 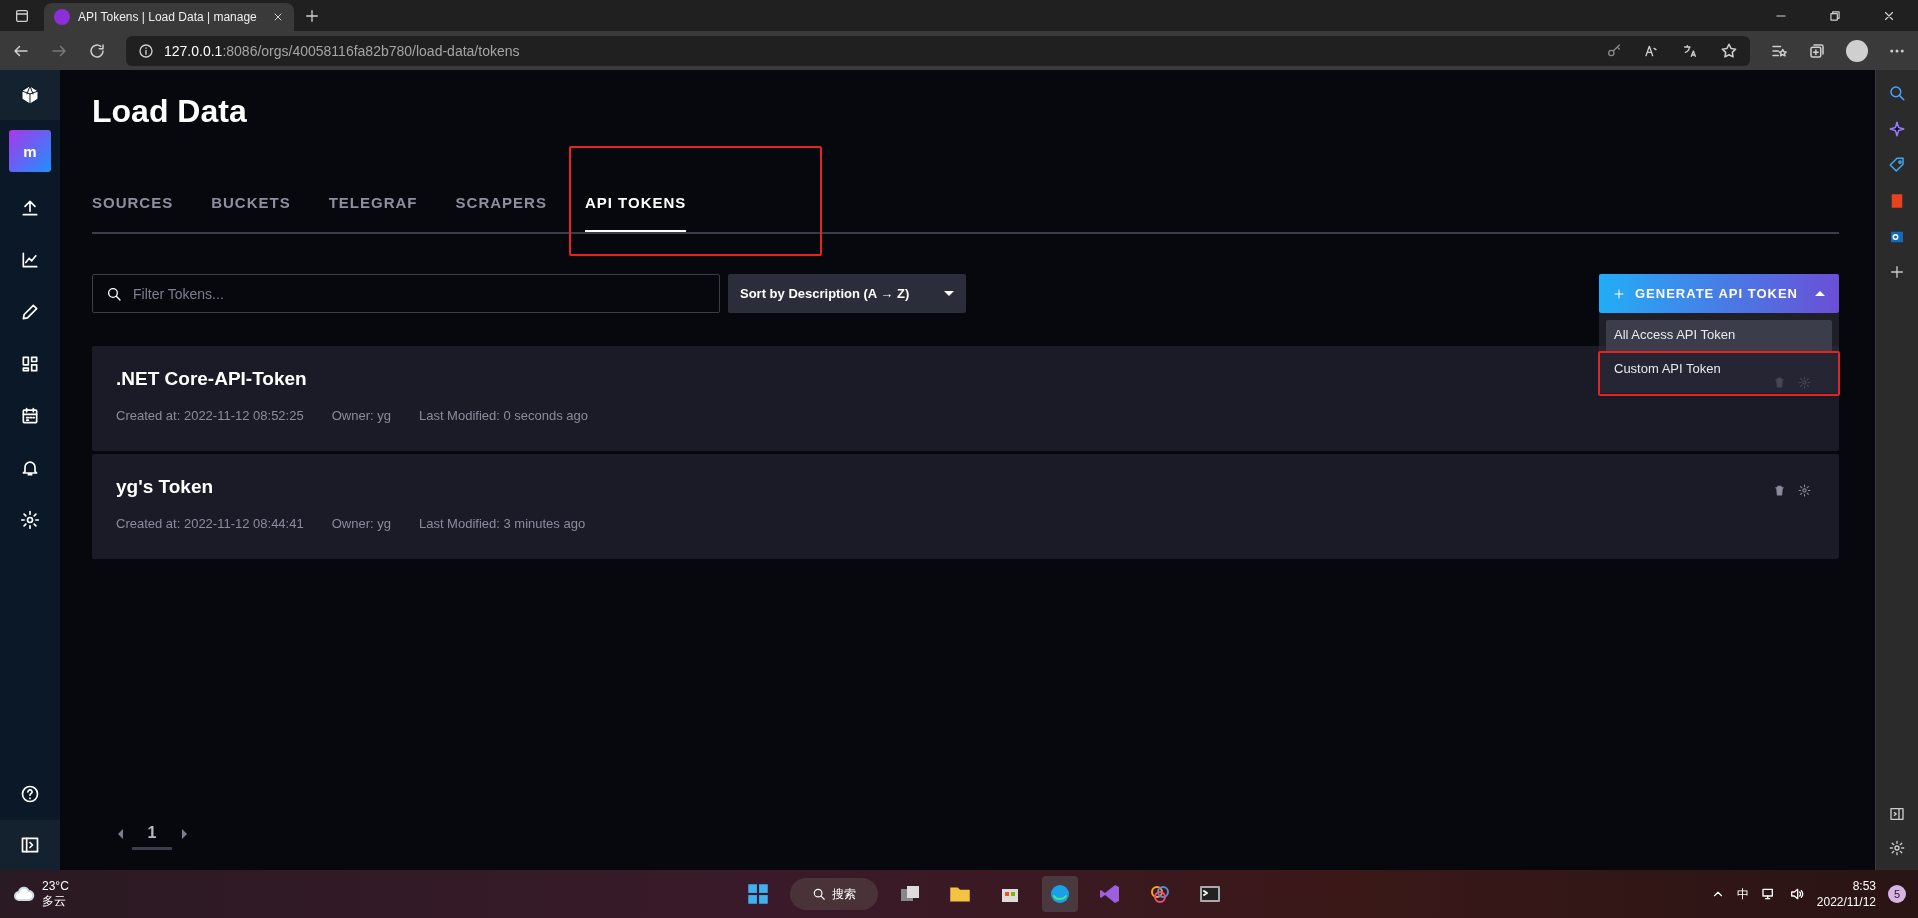 I want to click on org-avatar: m, so click(x=30, y=151).